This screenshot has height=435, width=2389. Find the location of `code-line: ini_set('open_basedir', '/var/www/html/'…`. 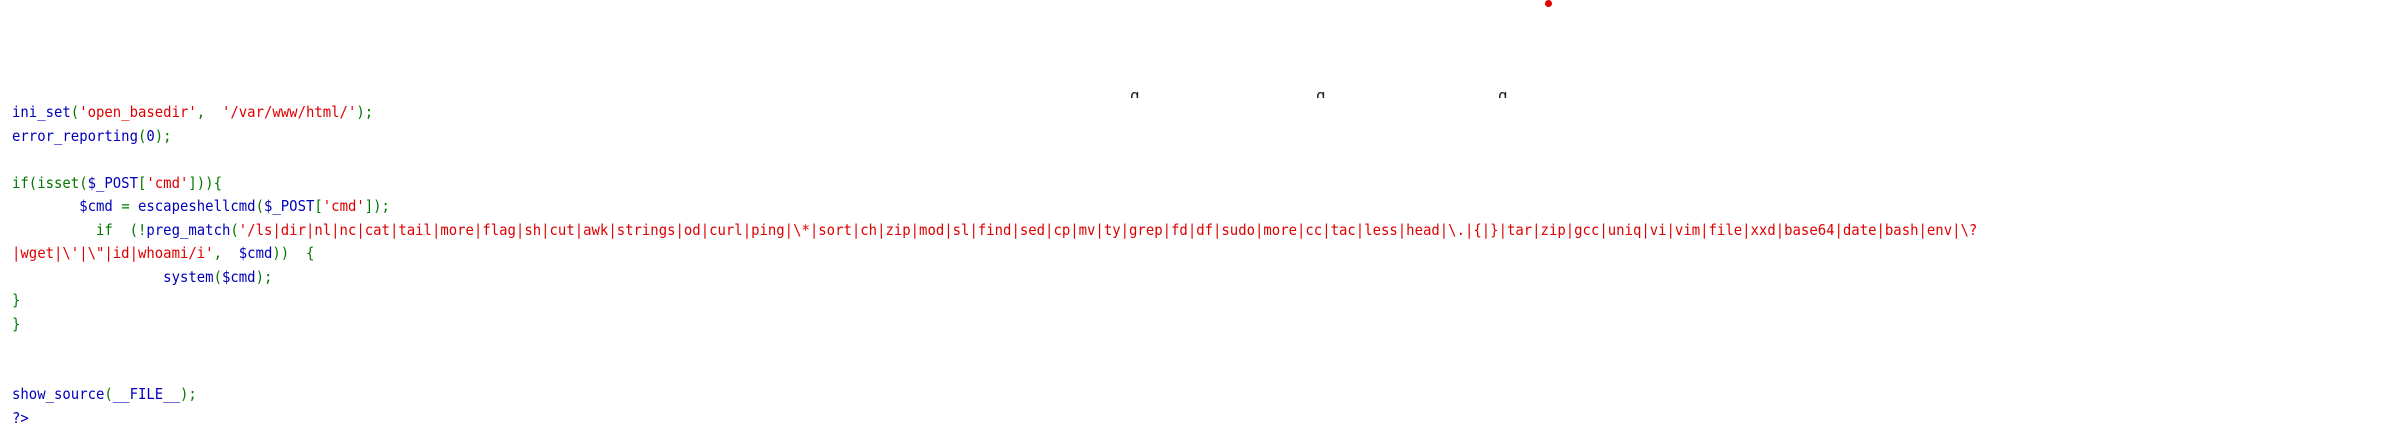

code-line: ini_set('open_basedir', '/var/www/html/'… is located at coordinates (1109, 113).